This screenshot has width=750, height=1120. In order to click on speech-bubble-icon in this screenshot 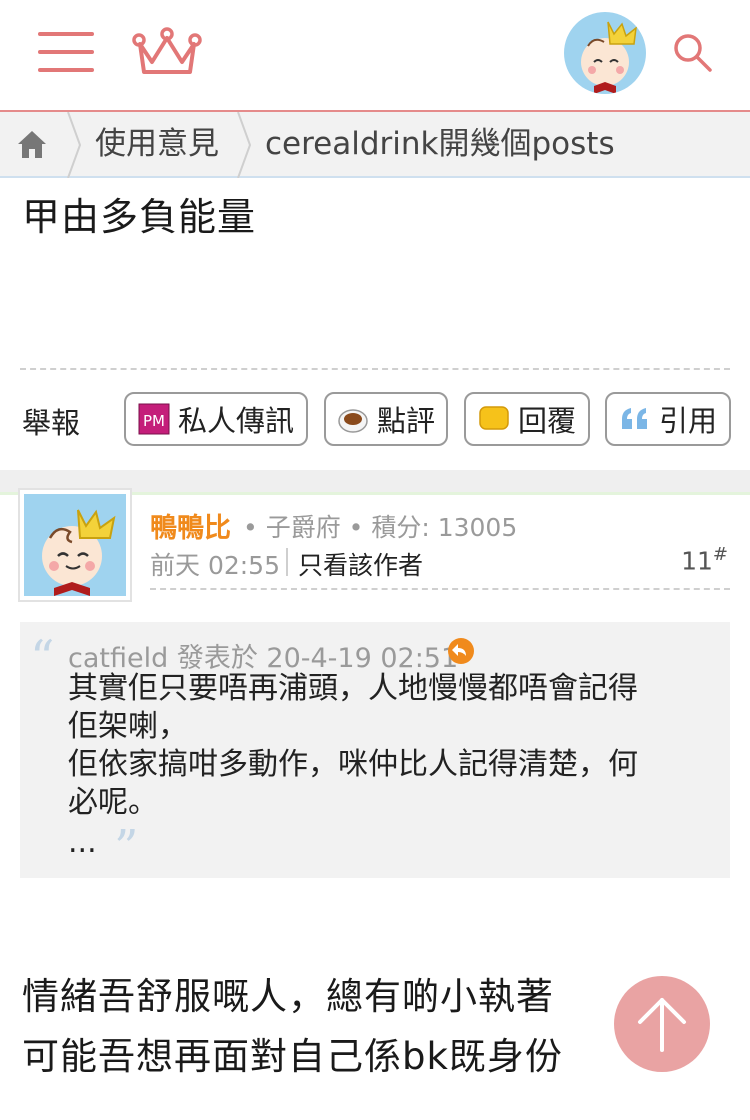, I will do `click(494, 419)`.